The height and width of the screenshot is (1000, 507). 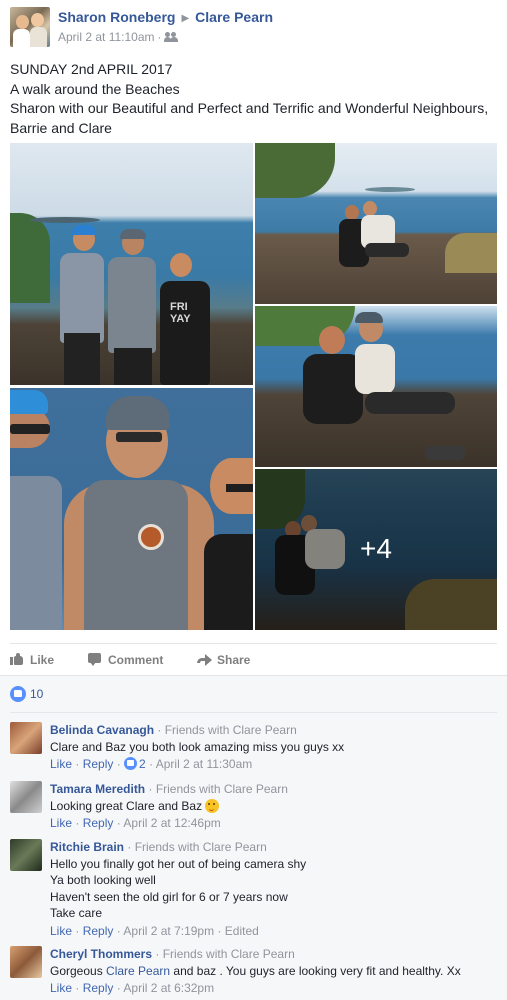 I want to click on friends-icon, so click(x=170, y=37).